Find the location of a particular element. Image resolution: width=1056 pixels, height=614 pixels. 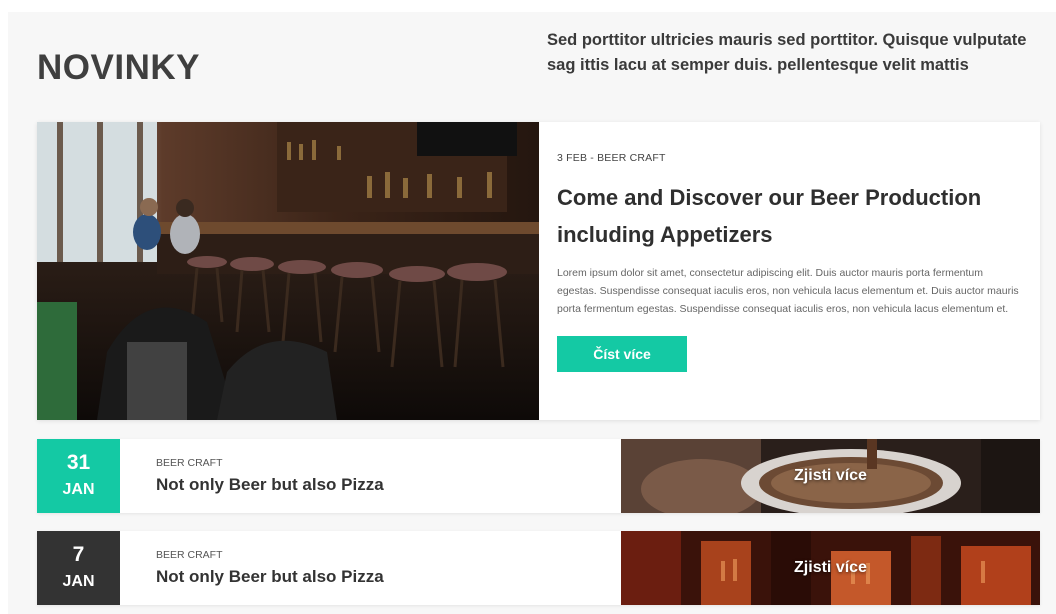

date-day: 7 is located at coordinates (78, 554).